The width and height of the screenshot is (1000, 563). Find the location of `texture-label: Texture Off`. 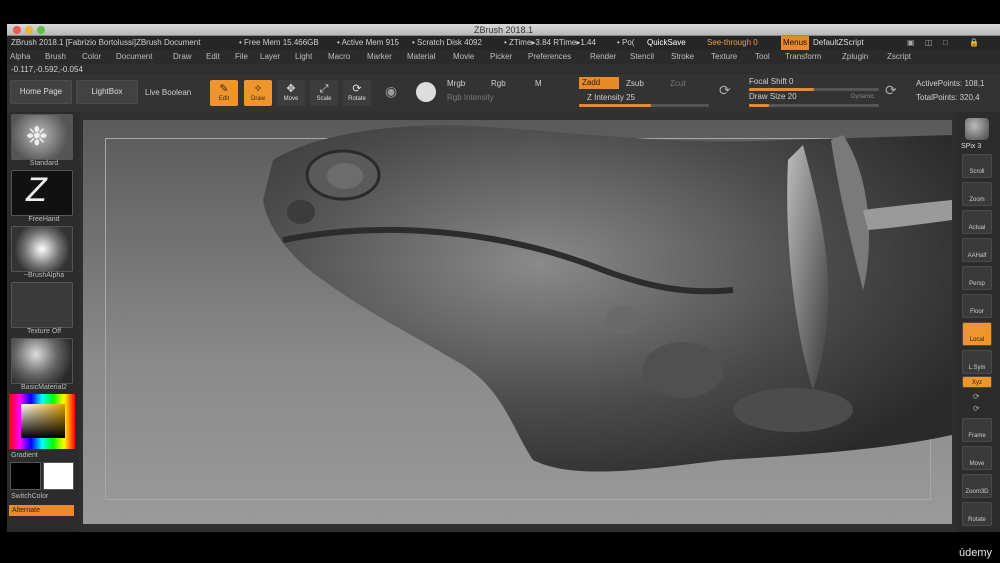

texture-label: Texture Off is located at coordinates (44, 331).